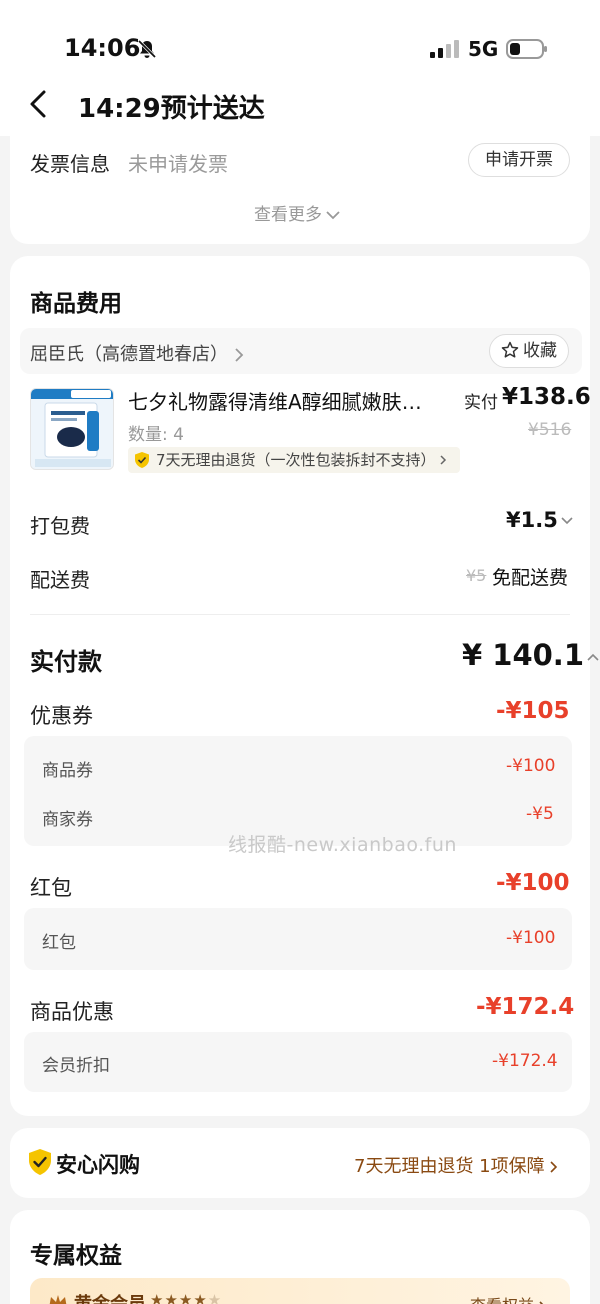 This screenshot has height=1304, width=600. Describe the element at coordinates (59, 943) in the screenshot. I see `red-packet-item-label: 红包` at that location.